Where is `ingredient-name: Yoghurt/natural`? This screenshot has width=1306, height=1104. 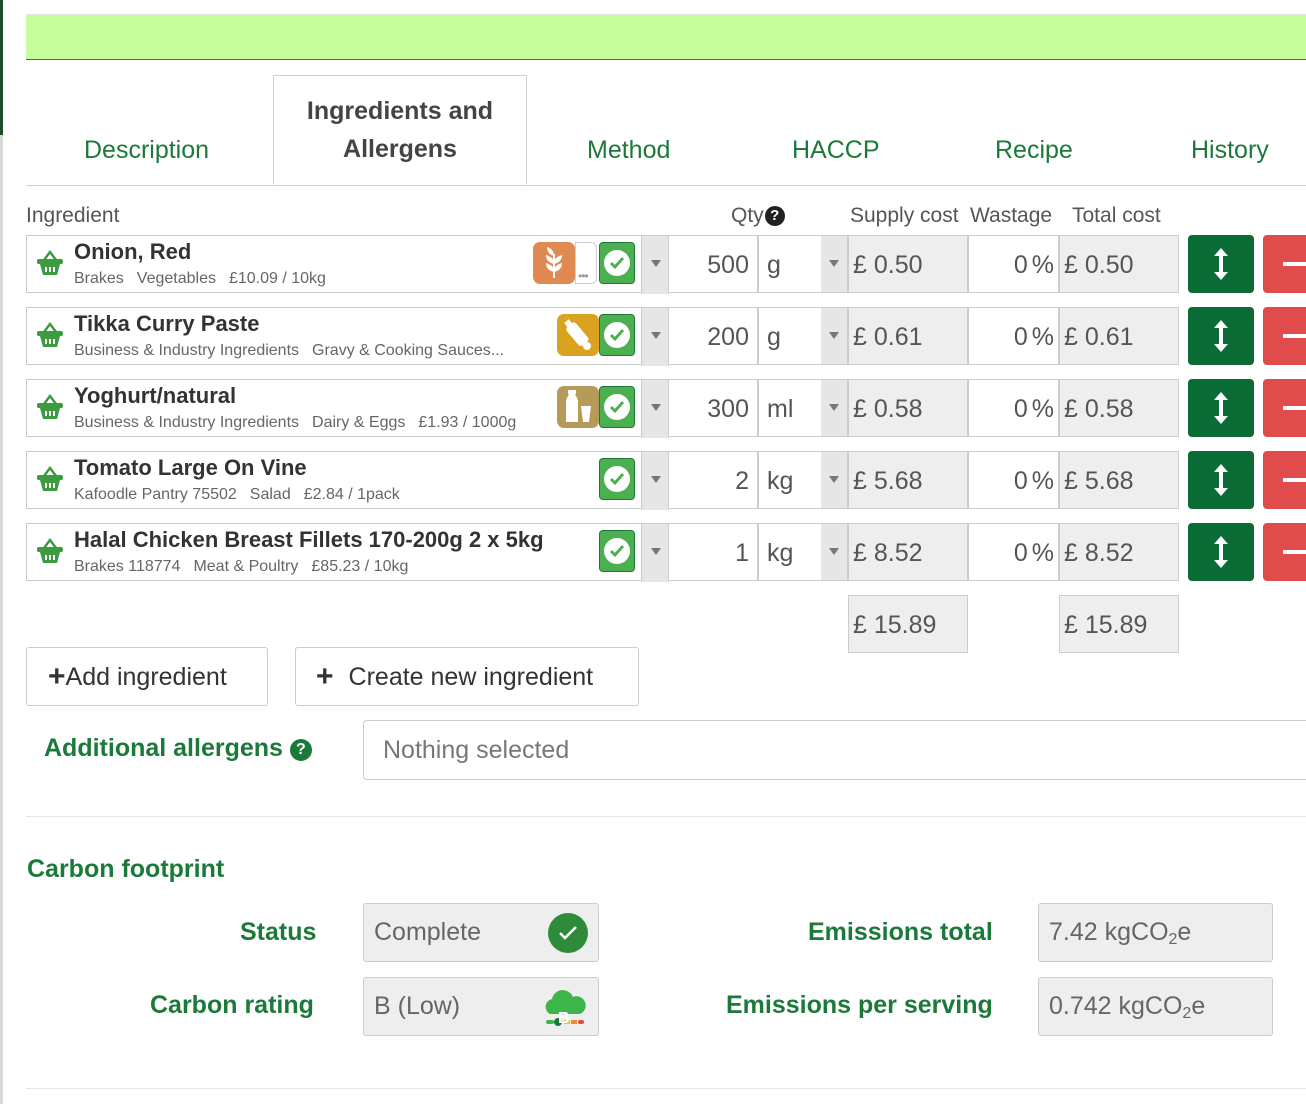 ingredient-name: Yoghurt/natural is located at coordinates (155, 395).